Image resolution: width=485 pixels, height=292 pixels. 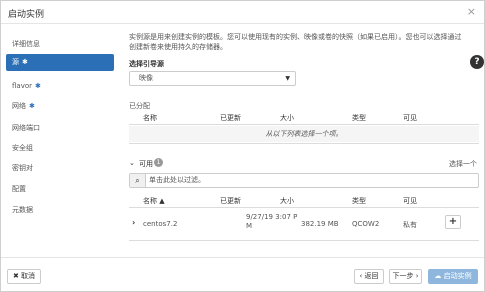 What do you see at coordinates (60, 189) in the screenshot?
I see `sidebar-item-configuration: 配置` at bounding box center [60, 189].